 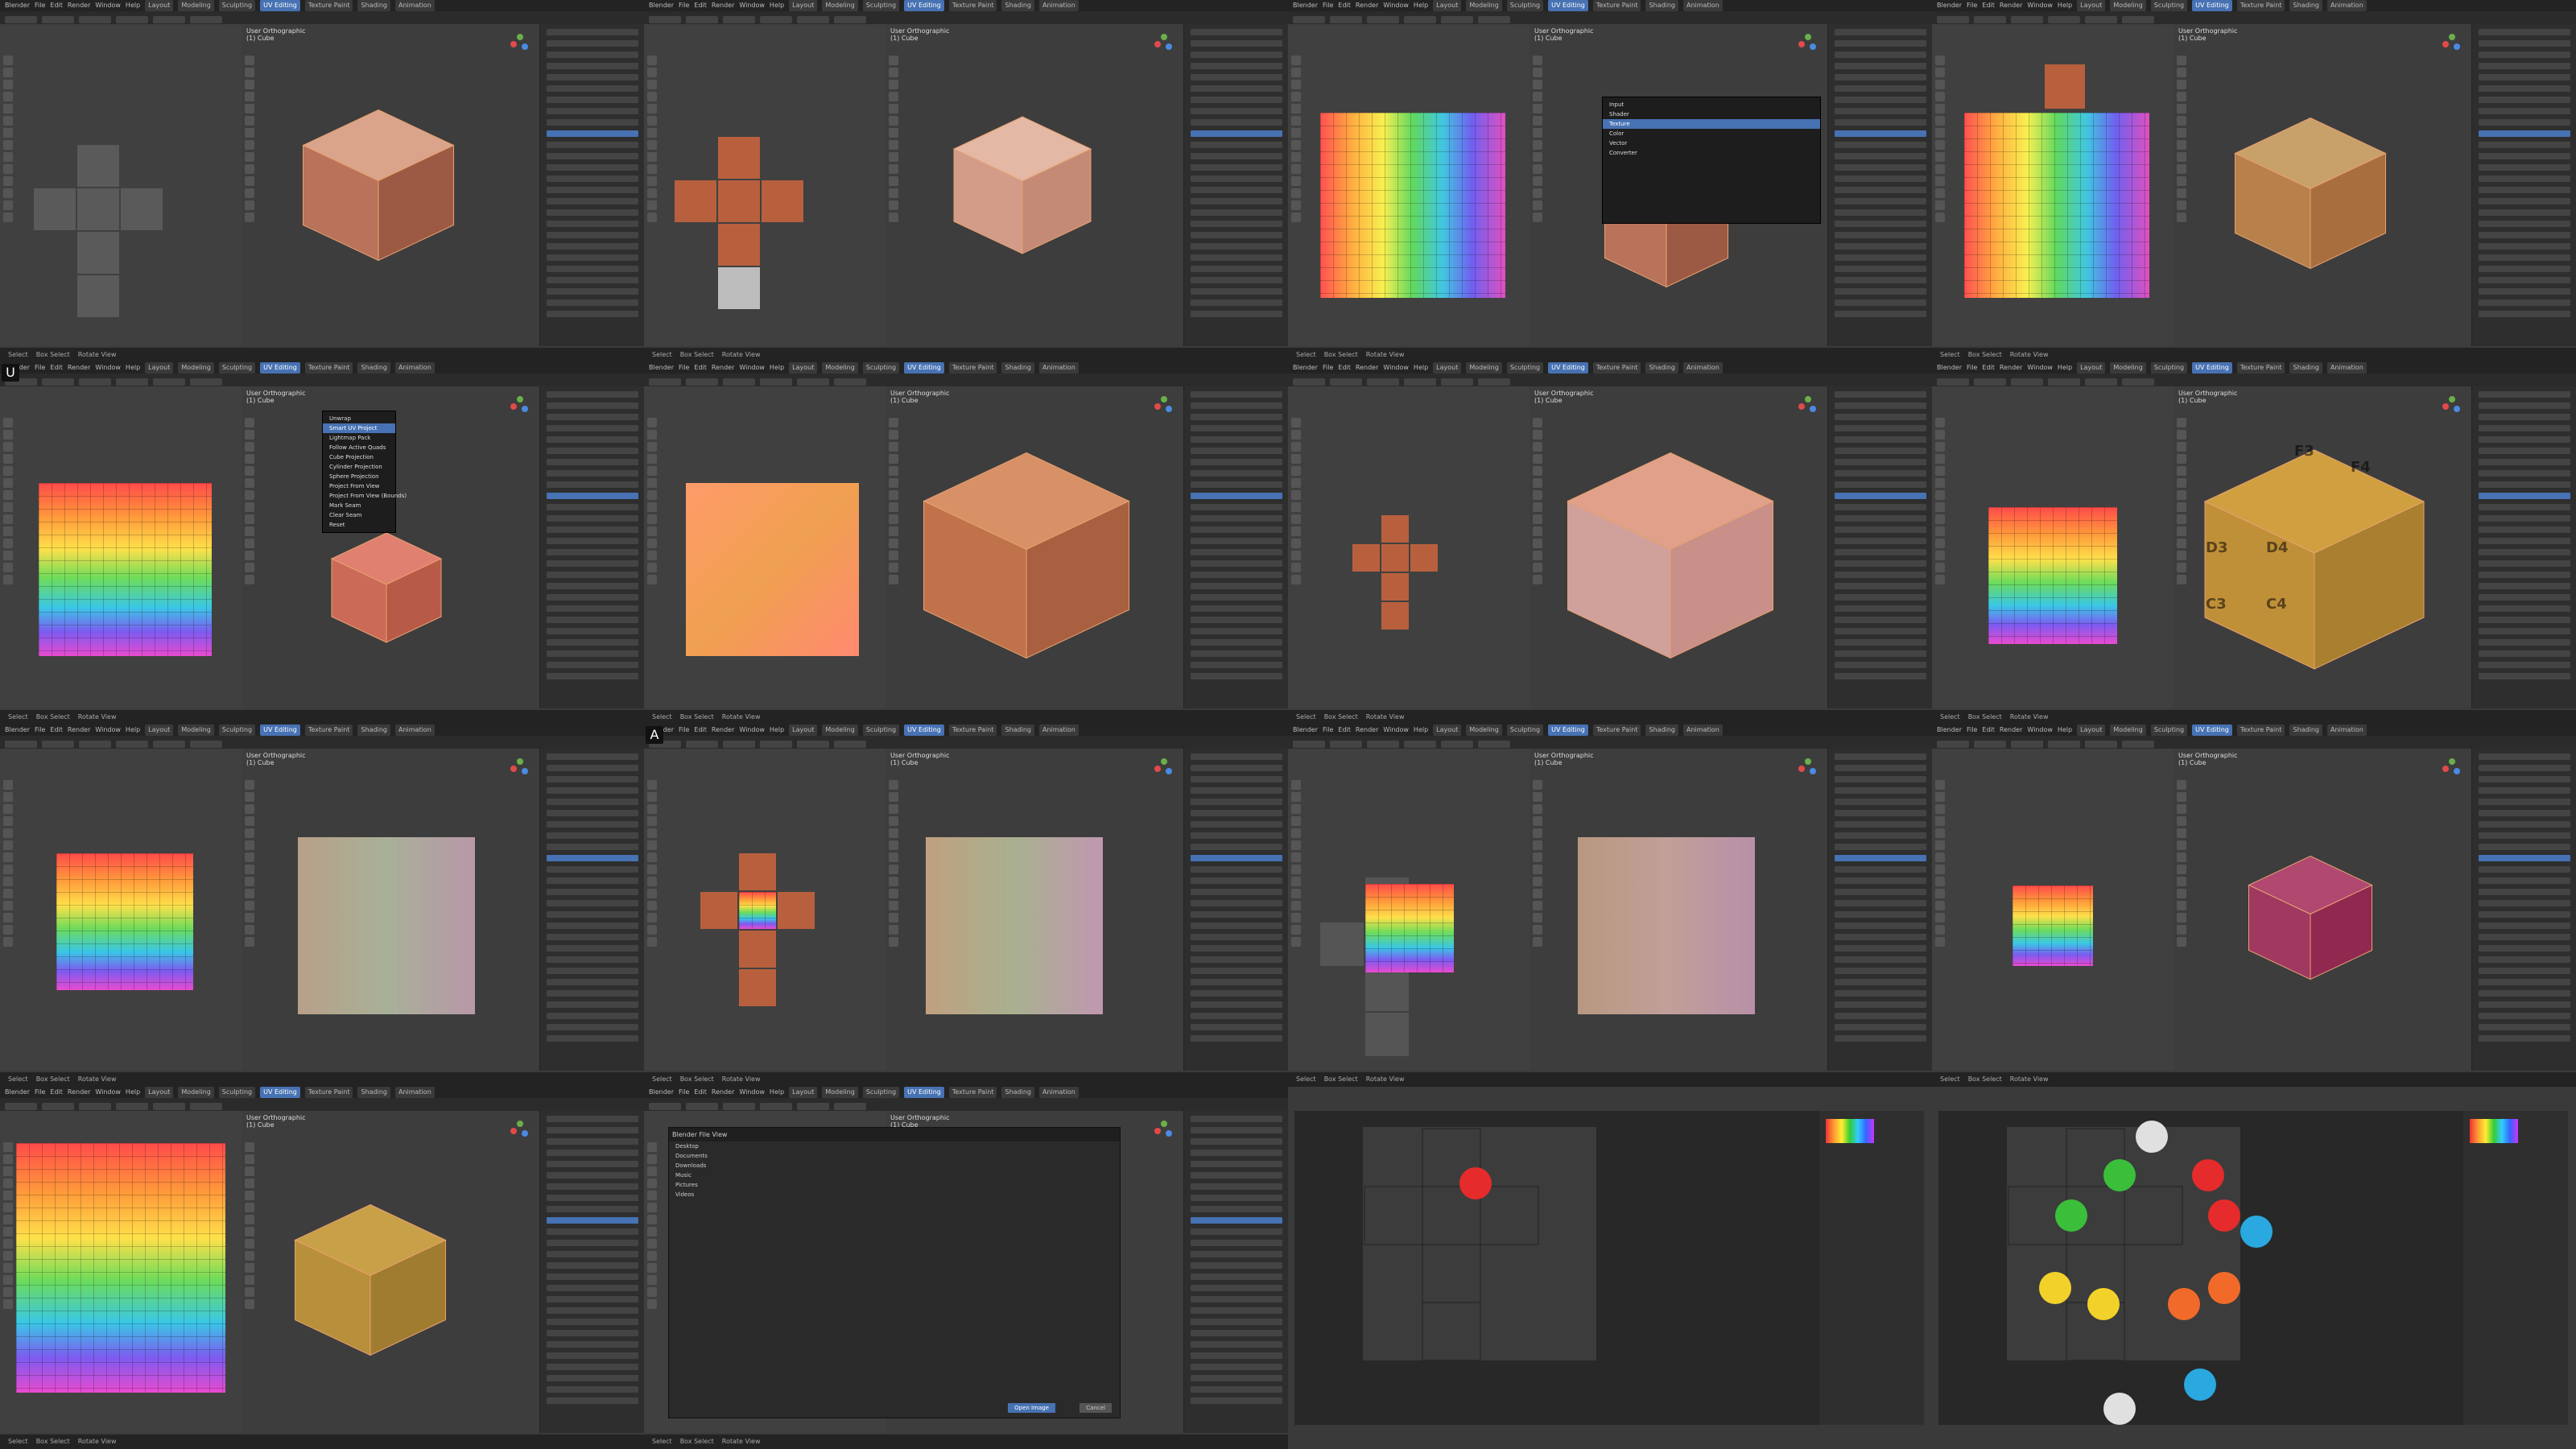 I want to click on menu-item: Cylinder Projection, so click(x=359, y=467).